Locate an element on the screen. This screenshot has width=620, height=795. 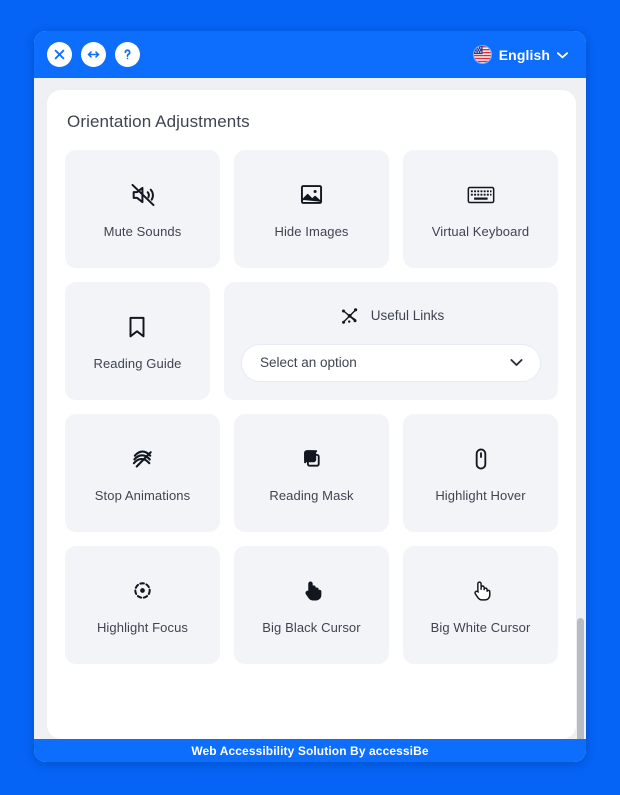
tile-label: Highlight Hover is located at coordinates (480, 495).